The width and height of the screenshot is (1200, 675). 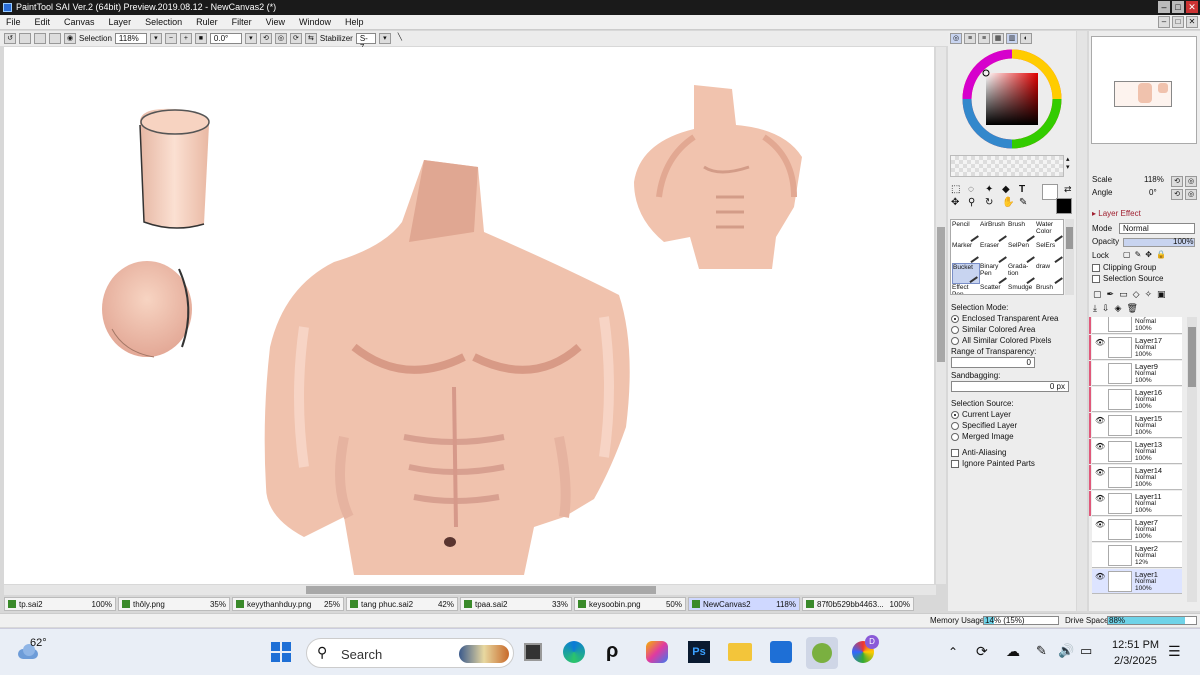 I want to click on magic-wand-icon: ✦, so click(x=992, y=189).